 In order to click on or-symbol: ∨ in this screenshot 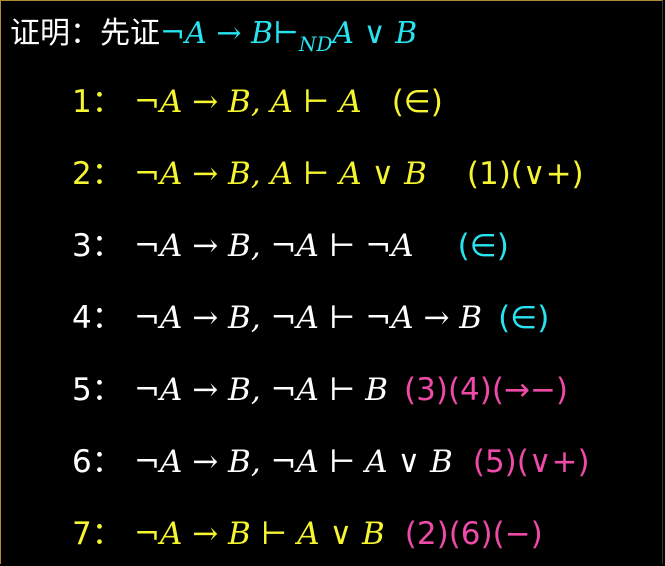, I will do `click(375, 33)`.